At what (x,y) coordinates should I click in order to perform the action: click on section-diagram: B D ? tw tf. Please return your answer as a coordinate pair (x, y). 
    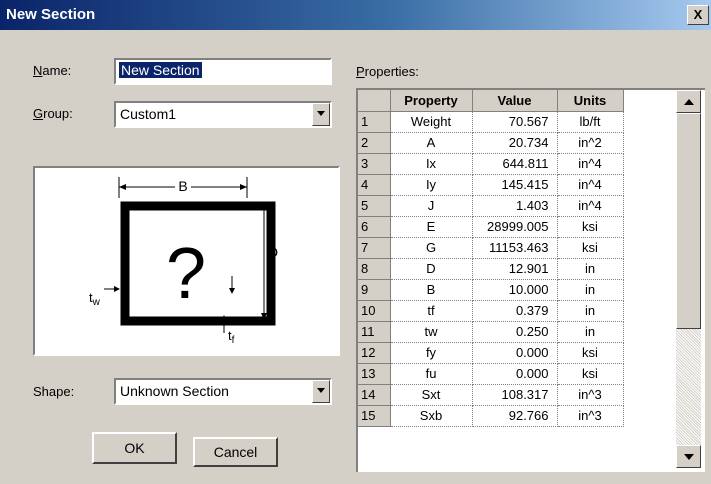
    Looking at the image, I should click on (183, 261).